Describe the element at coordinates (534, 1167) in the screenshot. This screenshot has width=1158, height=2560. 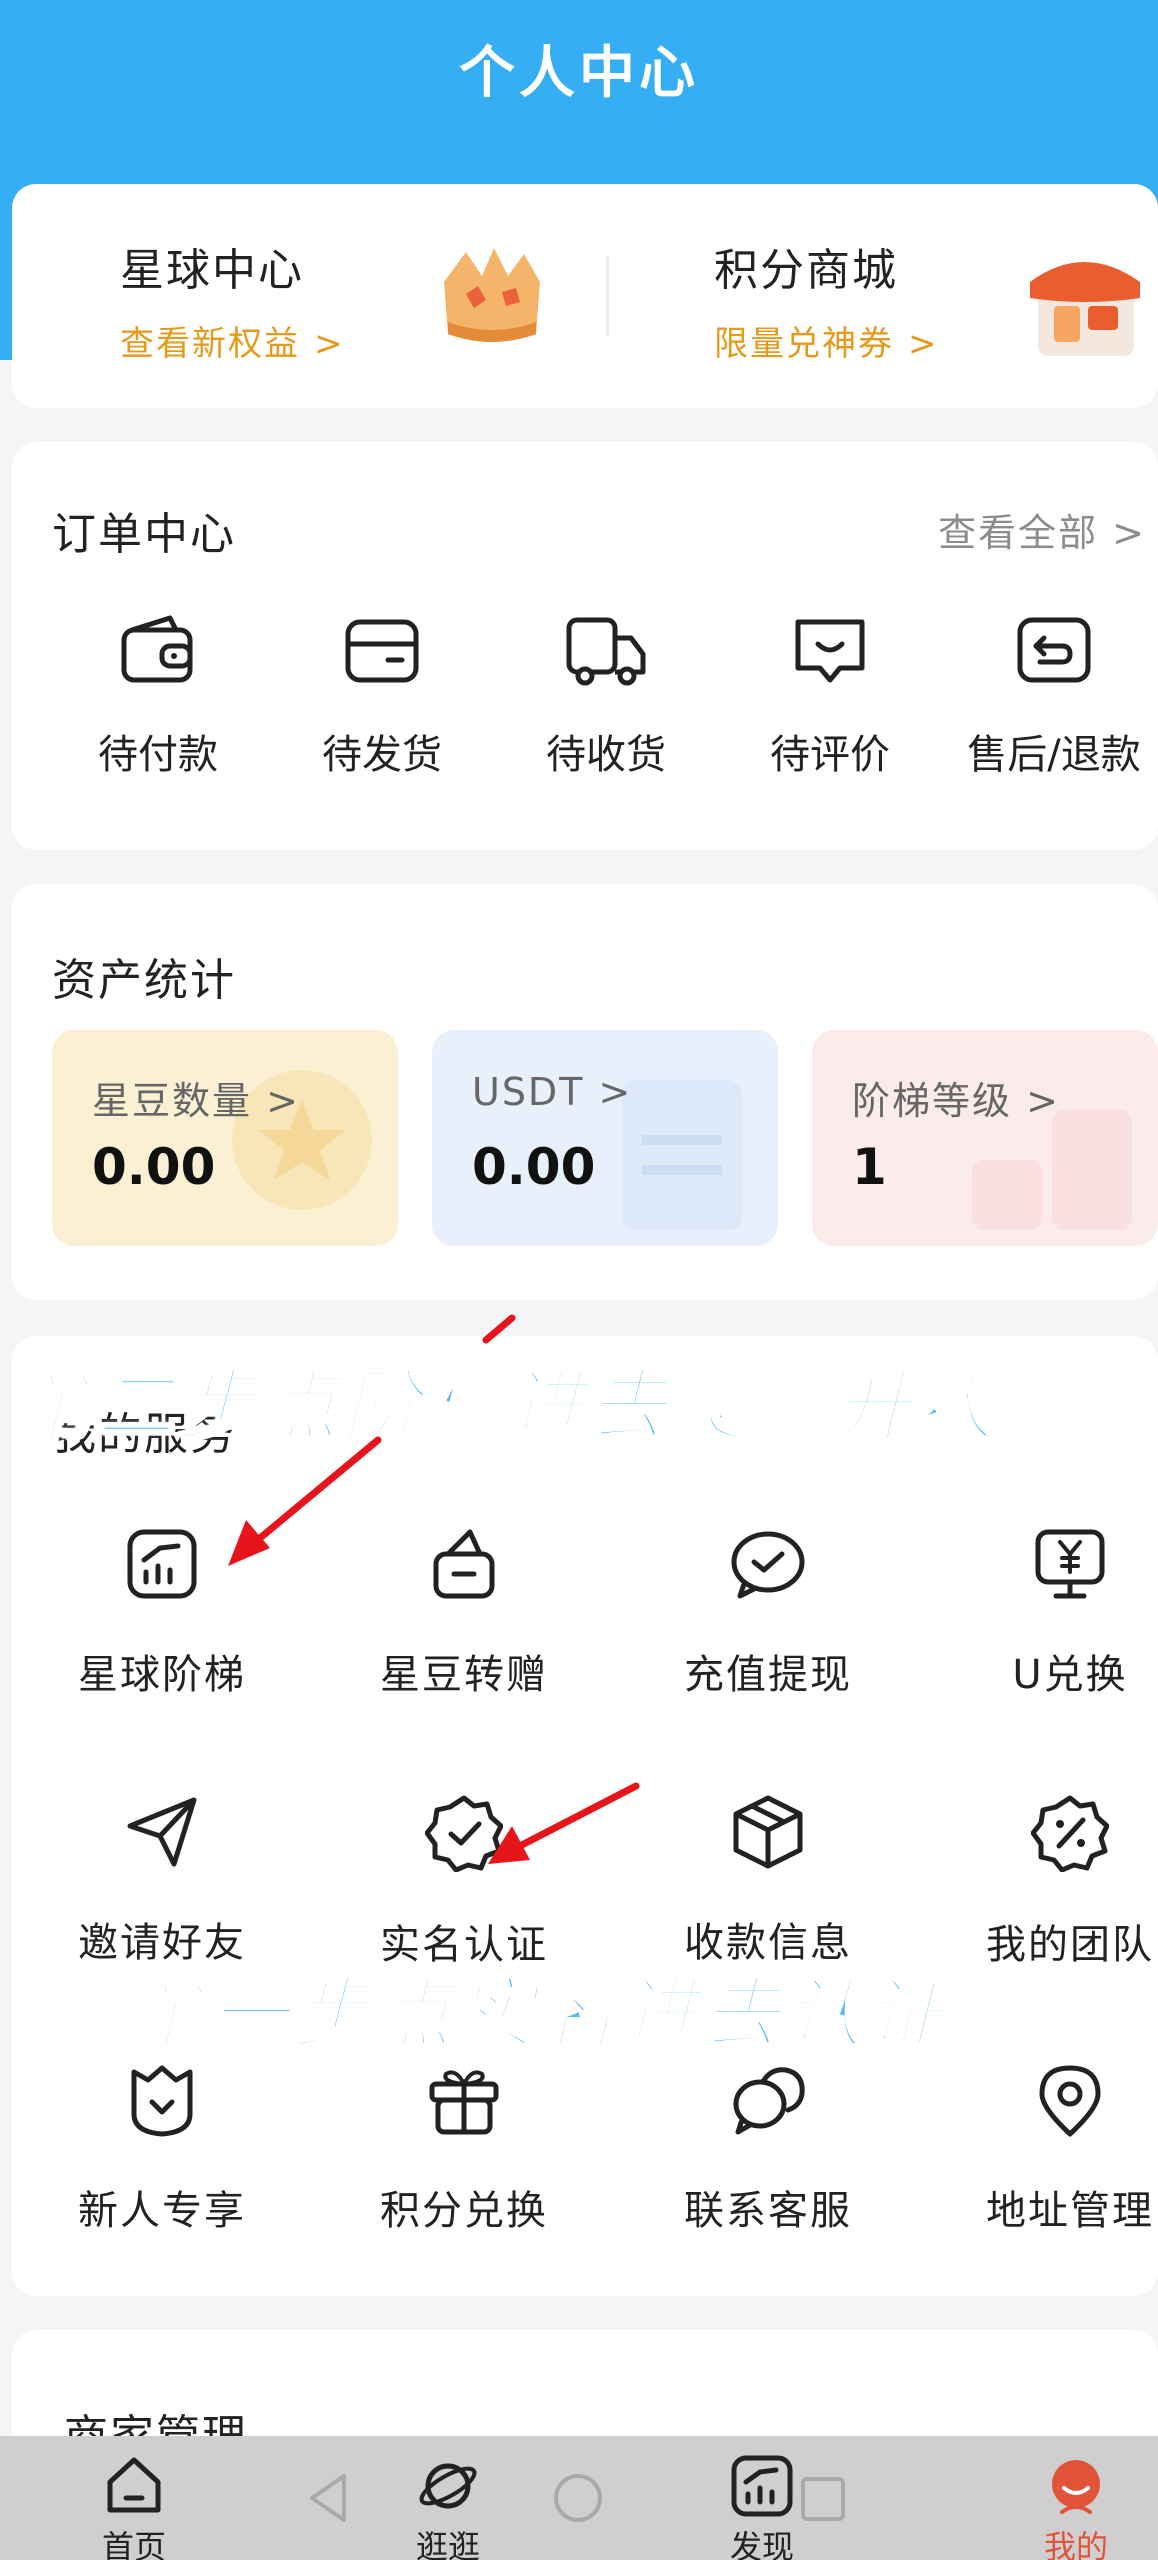
I see `usdt-value: 0.00` at that location.